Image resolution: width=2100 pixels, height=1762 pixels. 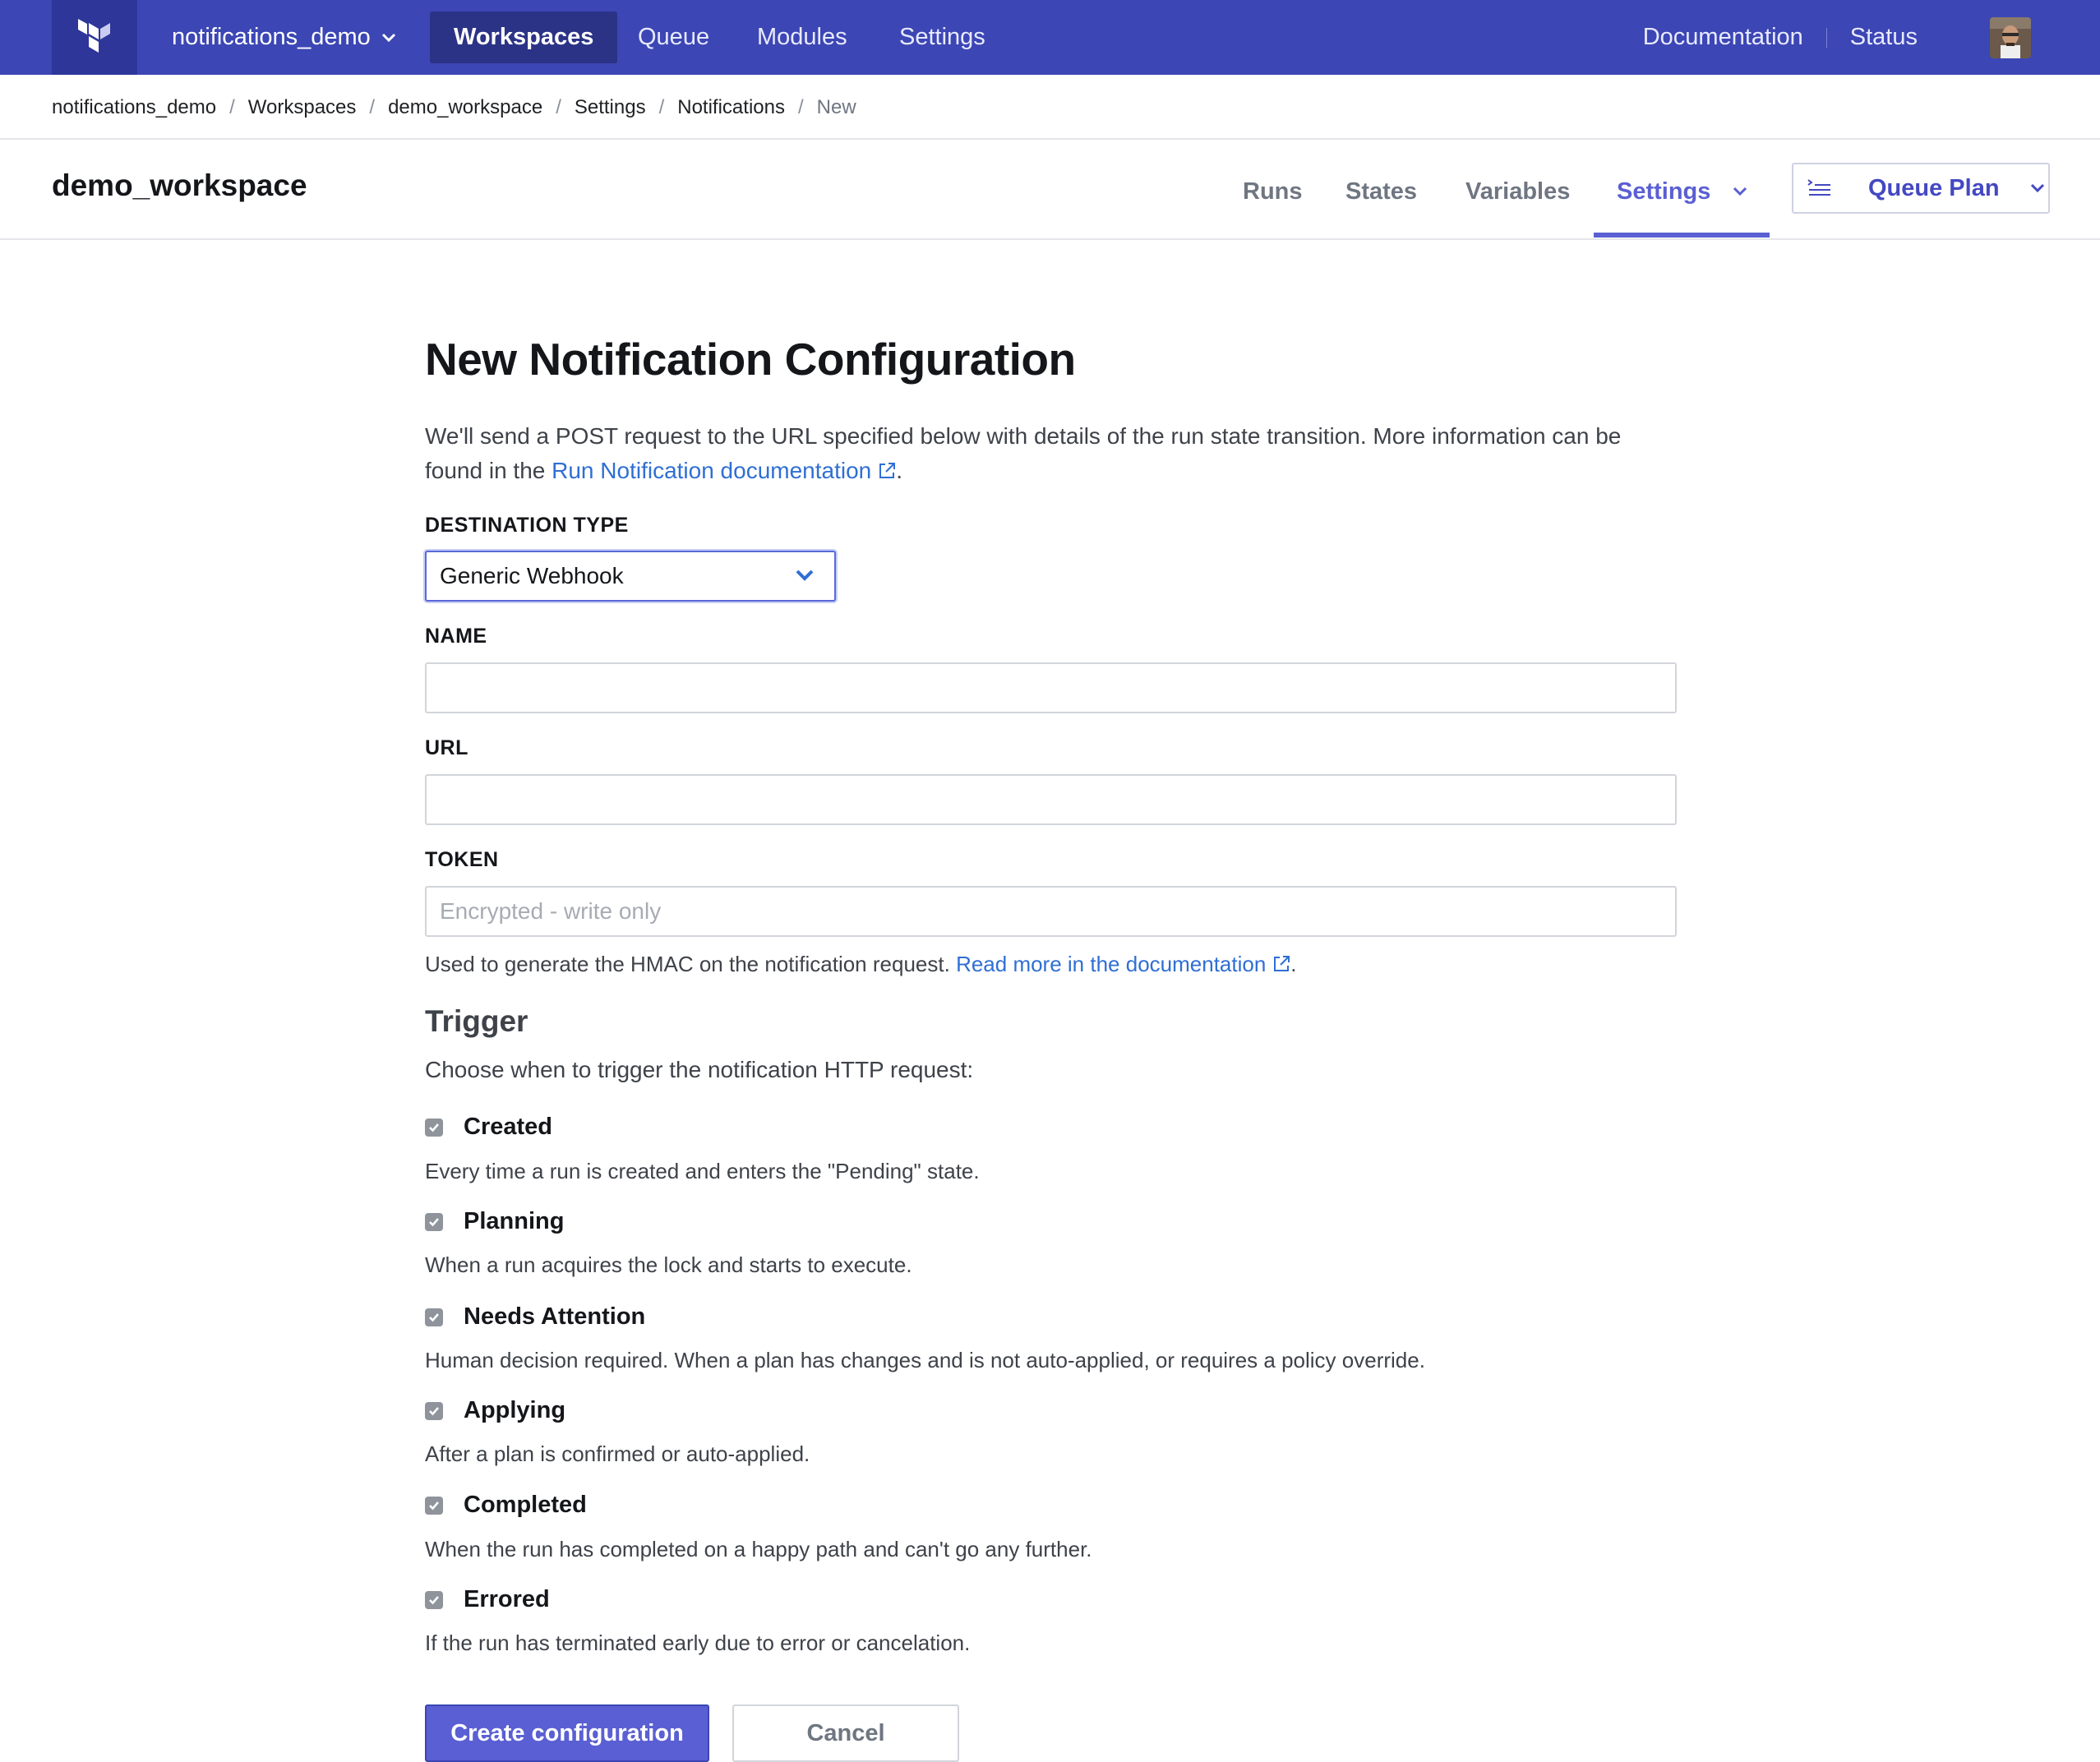 I want to click on tab-settings-label: Settings, so click(x=1664, y=191).